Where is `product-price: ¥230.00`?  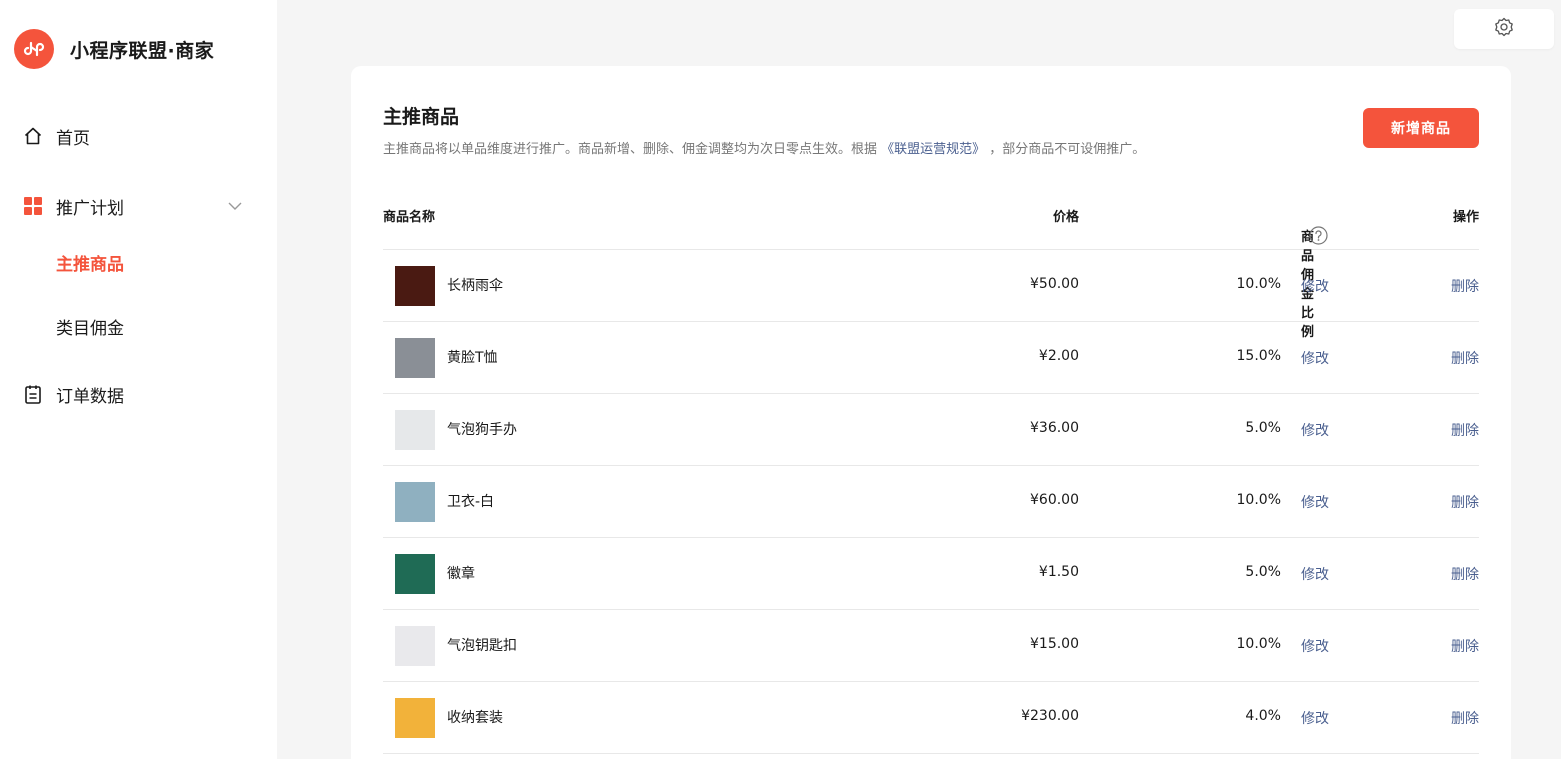 product-price: ¥230.00 is located at coordinates (1050, 716).